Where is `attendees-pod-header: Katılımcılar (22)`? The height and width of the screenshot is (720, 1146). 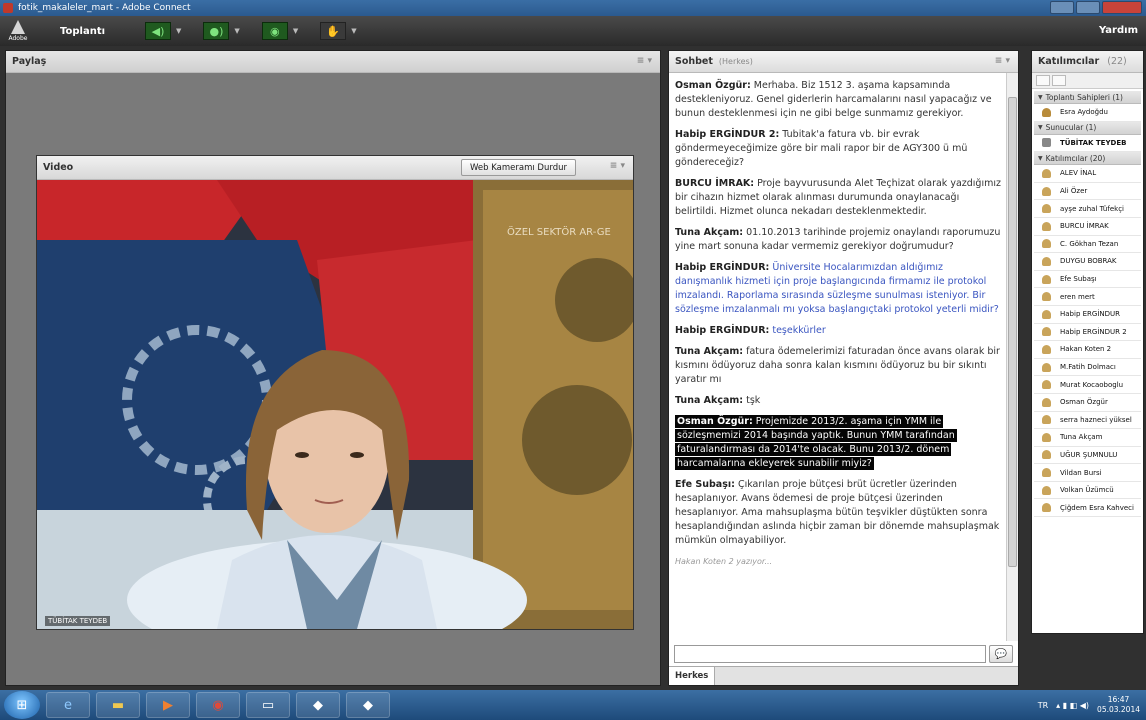 attendees-pod-header: Katılımcılar (22) is located at coordinates (1087, 62).